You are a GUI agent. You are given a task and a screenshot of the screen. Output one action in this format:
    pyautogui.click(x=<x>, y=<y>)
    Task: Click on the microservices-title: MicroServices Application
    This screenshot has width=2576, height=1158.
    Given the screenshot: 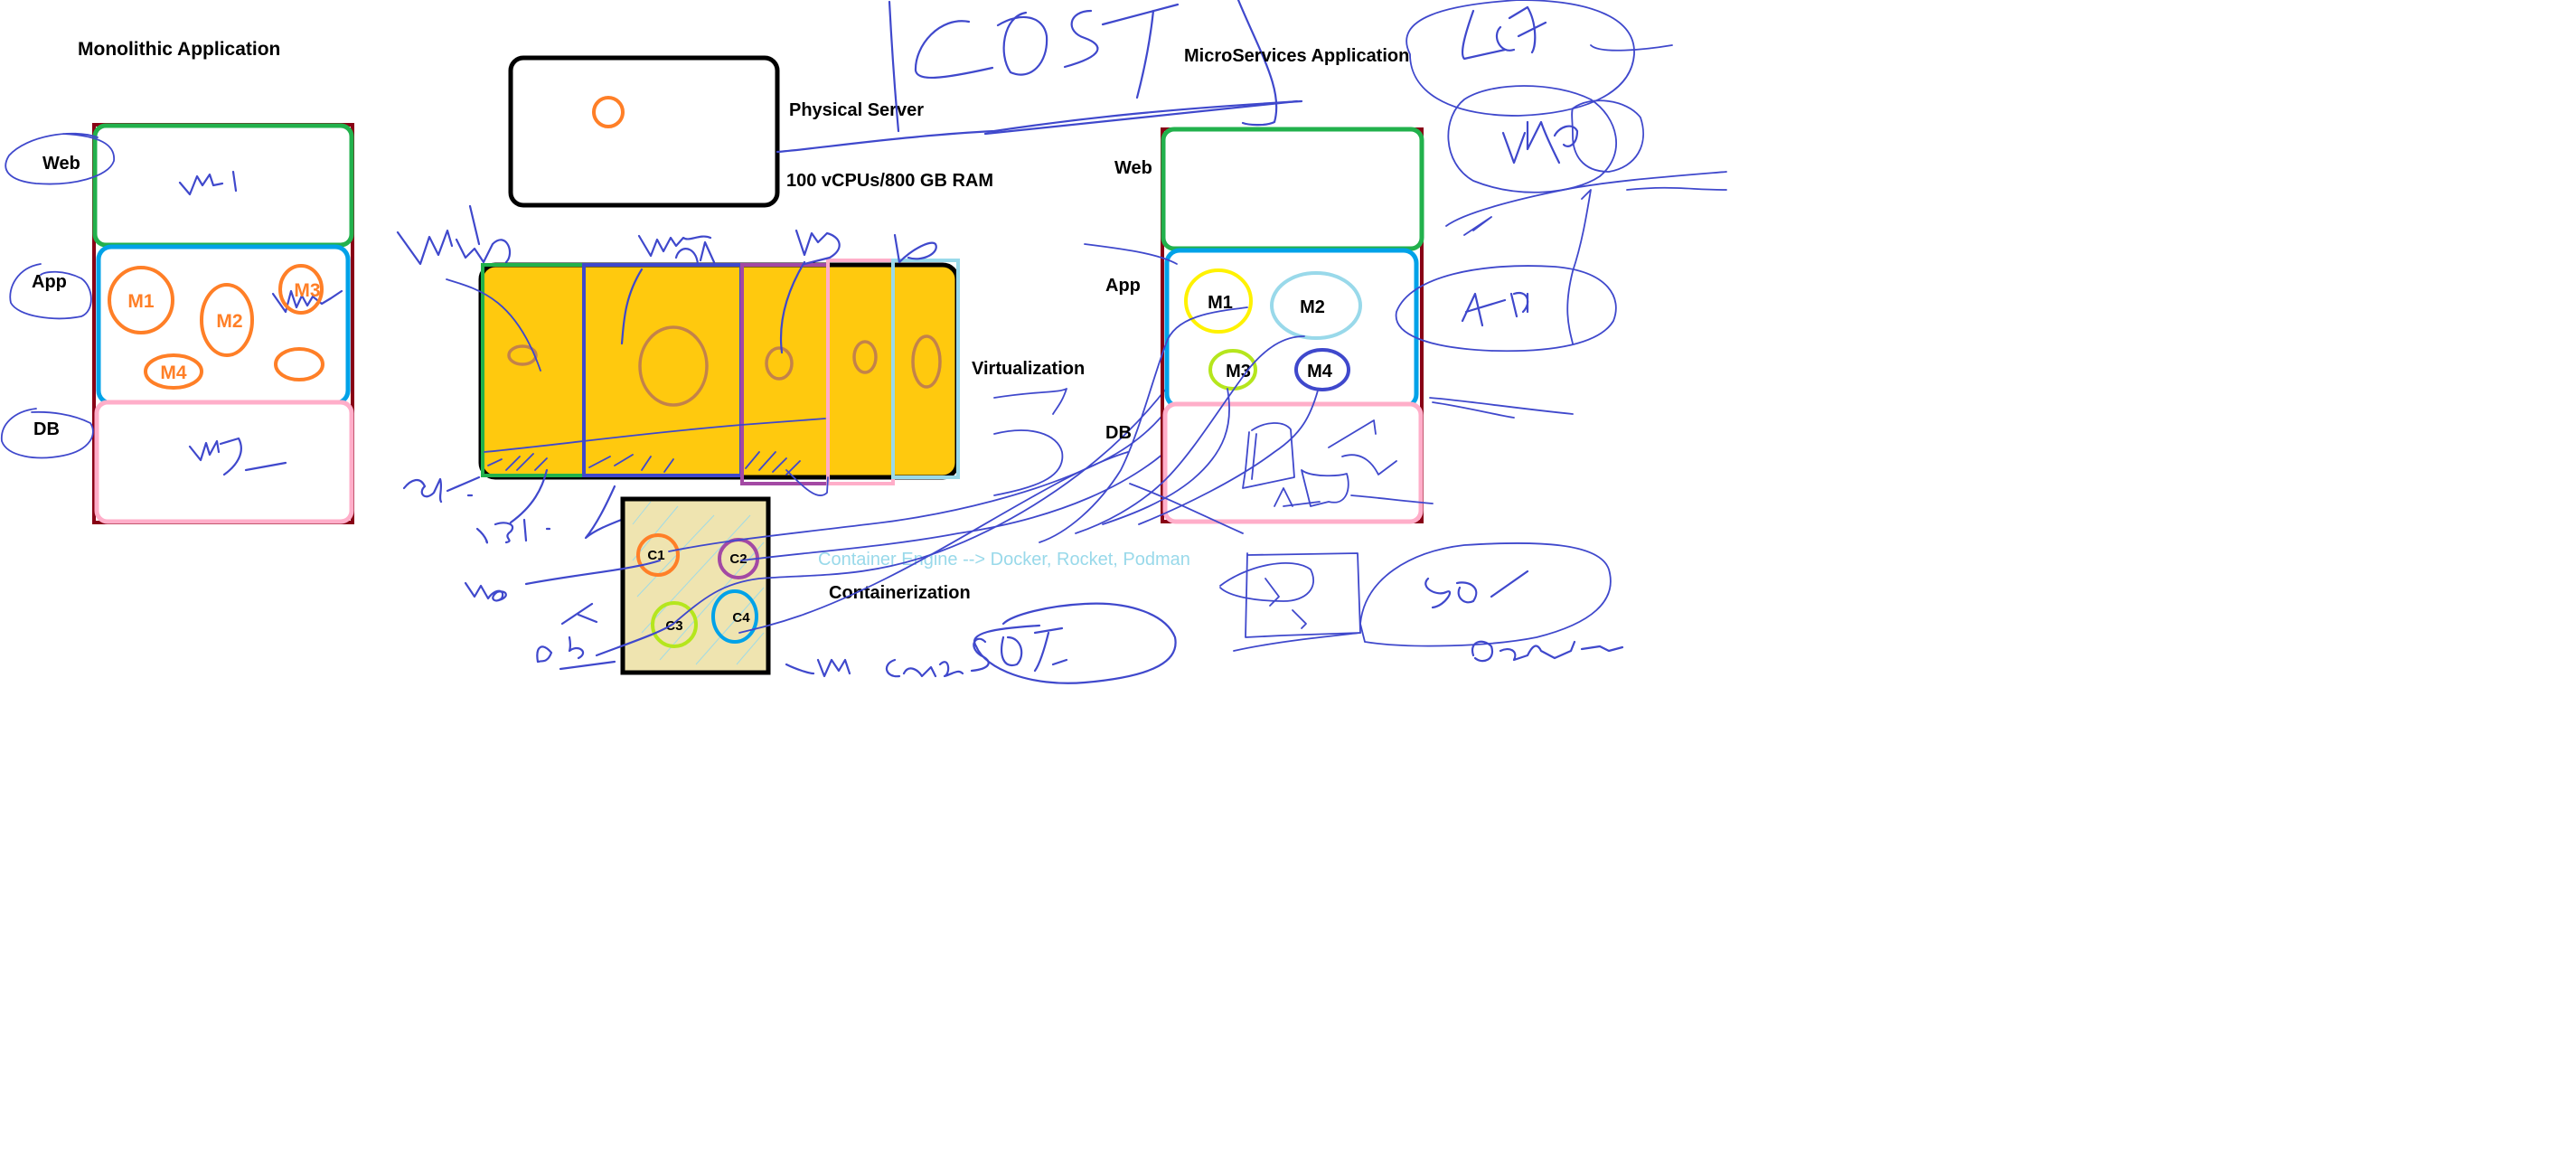 What is the action you would take?
    pyautogui.click(x=1296, y=56)
    